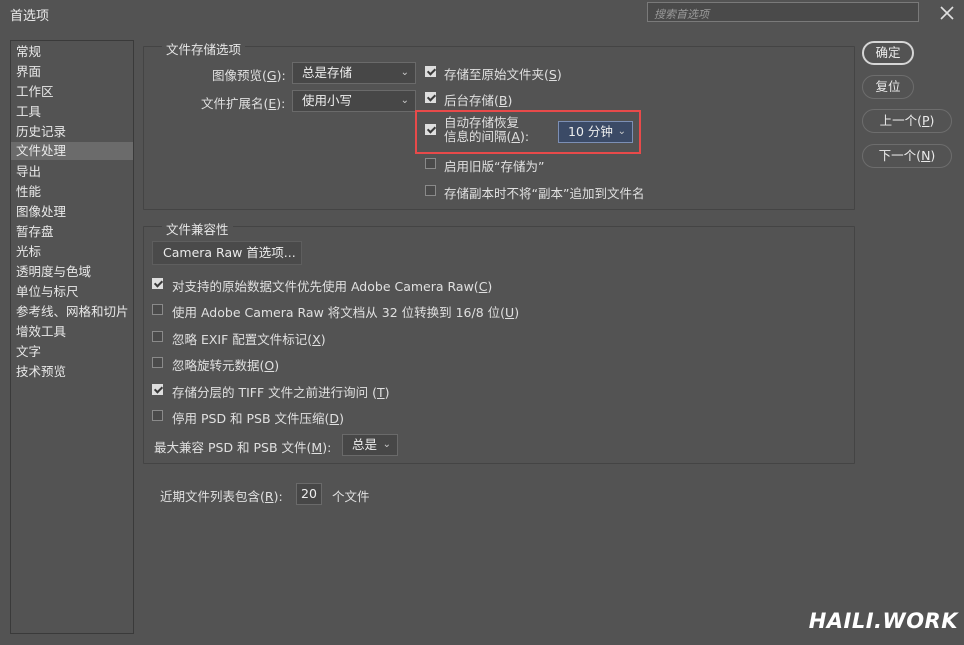 This screenshot has height=645, width=964. Describe the element at coordinates (157, 415) in the screenshot. I see `disable-psd-compression-checkbox` at that location.